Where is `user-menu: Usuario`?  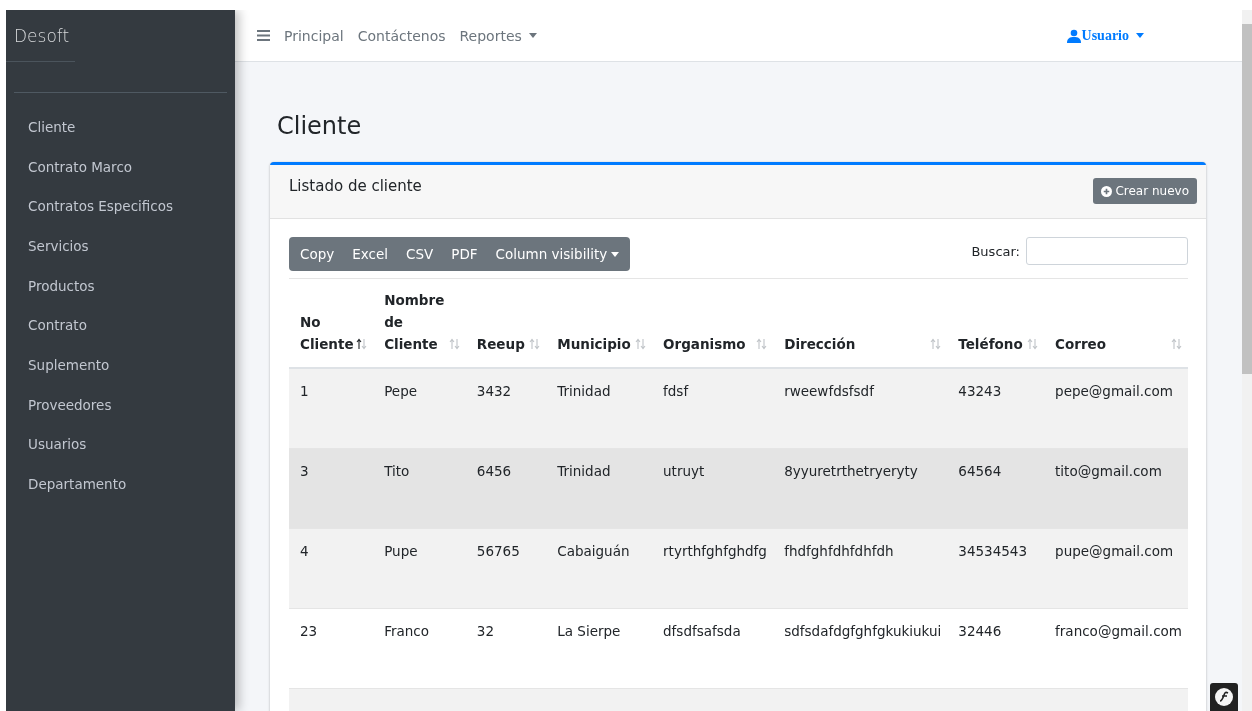
user-menu: Usuario is located at coordinates (1105, 35).